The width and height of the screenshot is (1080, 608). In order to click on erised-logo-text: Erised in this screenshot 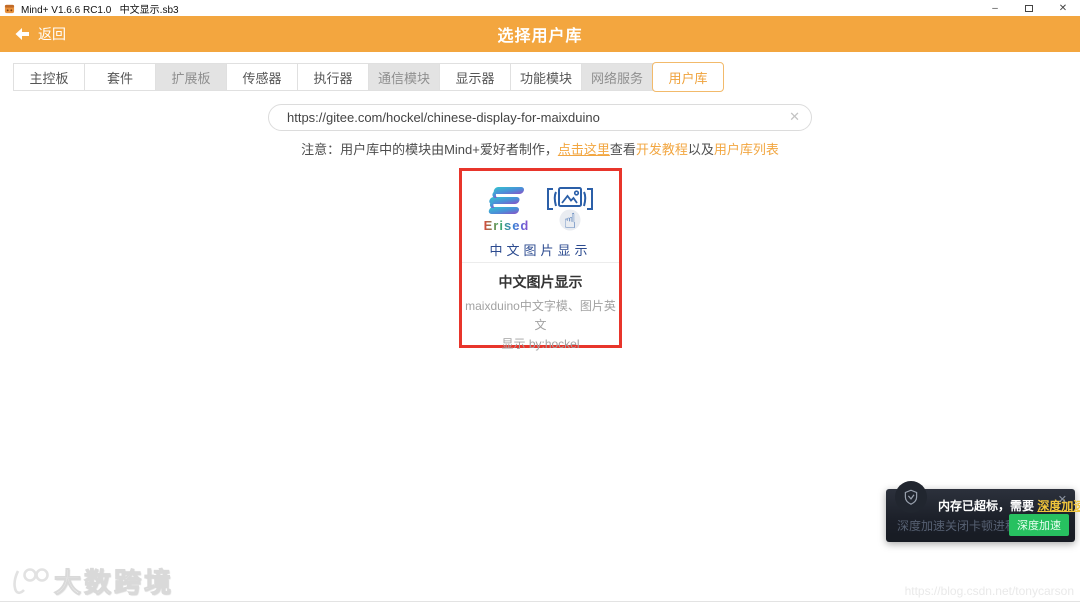, I will do `click(506, 225)`.